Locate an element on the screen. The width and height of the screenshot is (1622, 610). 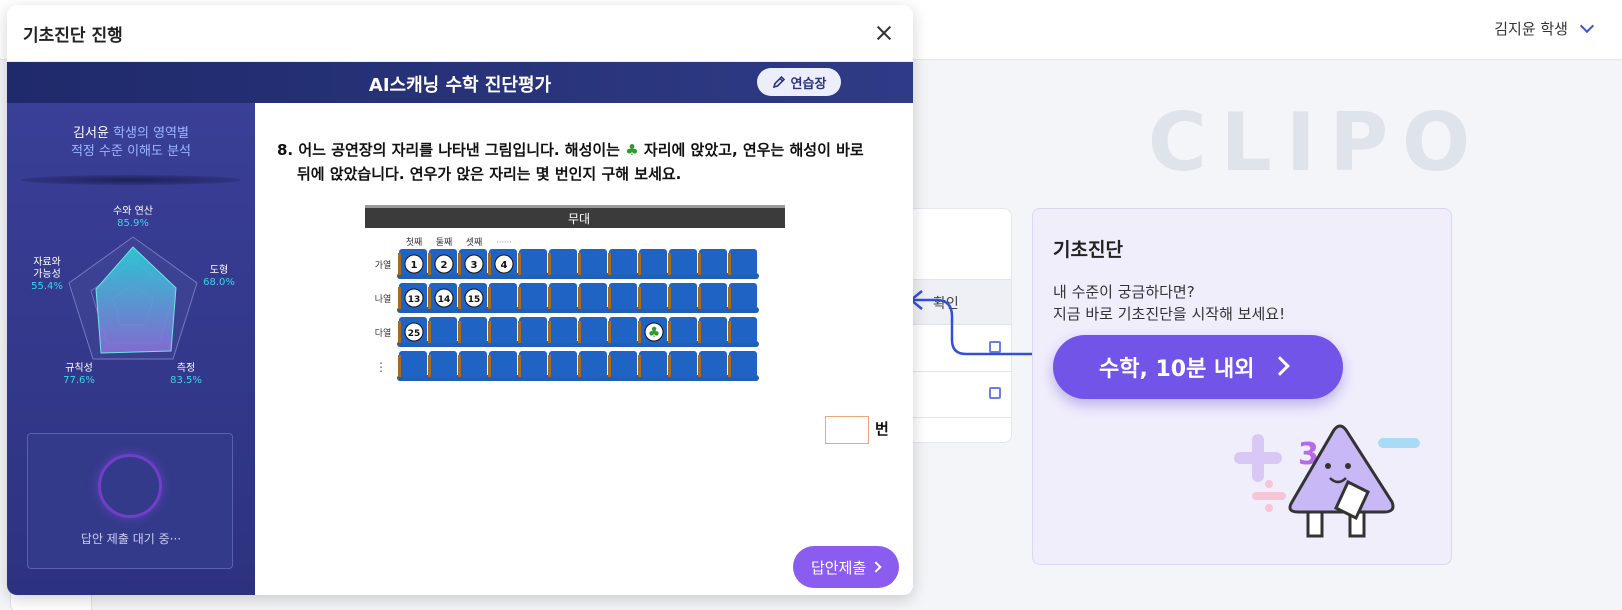
user-name: 김지윤 학생 is located at coordinates (1531, 29).